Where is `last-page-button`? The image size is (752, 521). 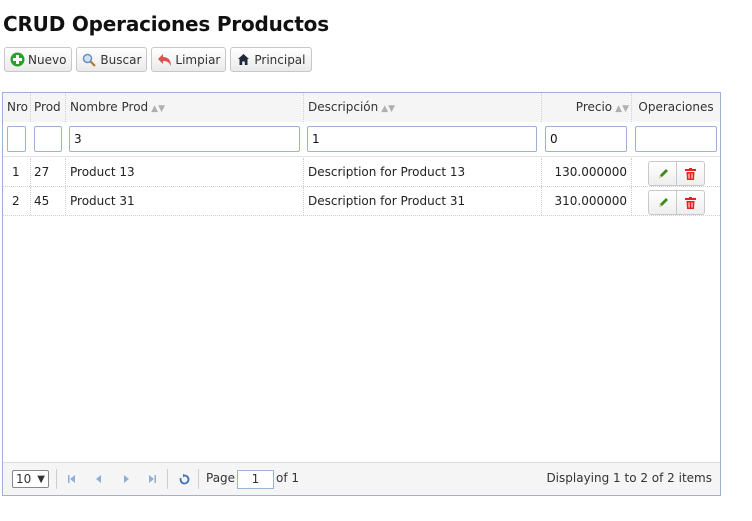 last-page-button is located at coordinates (152, 479).